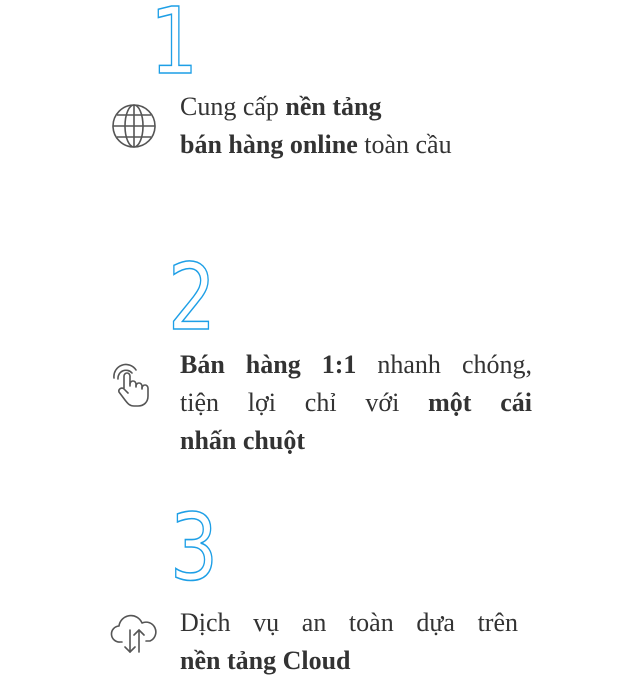 Image resolution: width=640 pixels, height=682 pixels. I want to click on feature-number: 2, so click(192, 297).